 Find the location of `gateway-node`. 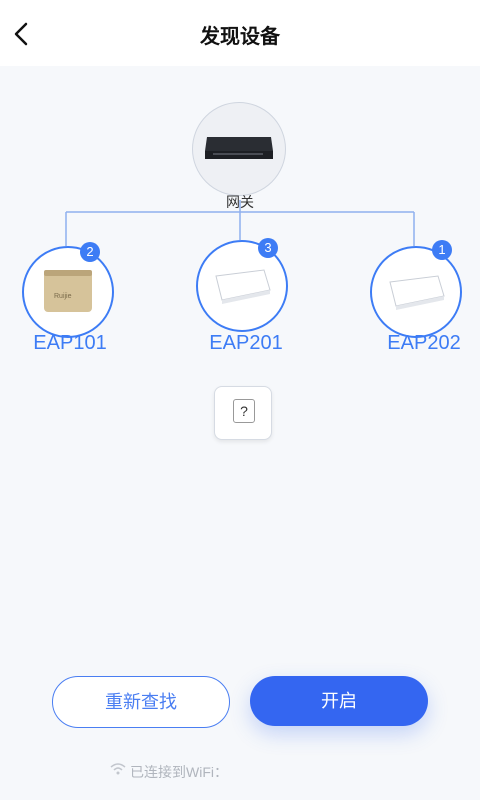

gateway-node is located at coordinates (239, 149).